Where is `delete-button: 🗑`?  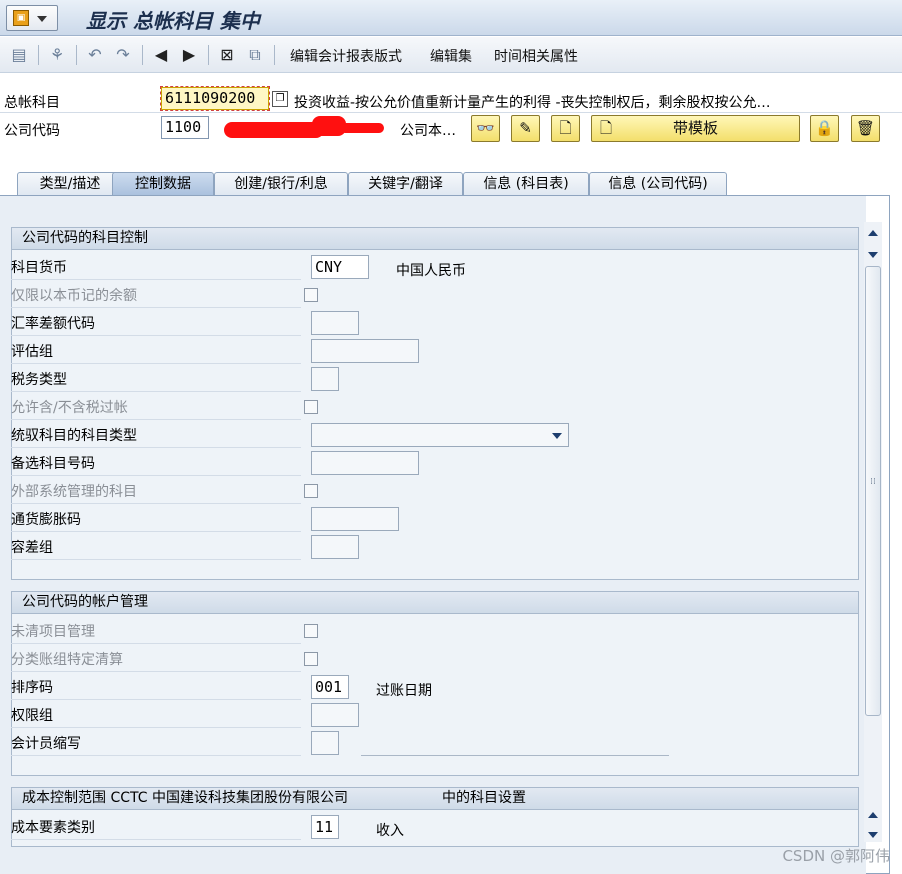
delete-button: 🗑 is located at coordinates (865, 128).